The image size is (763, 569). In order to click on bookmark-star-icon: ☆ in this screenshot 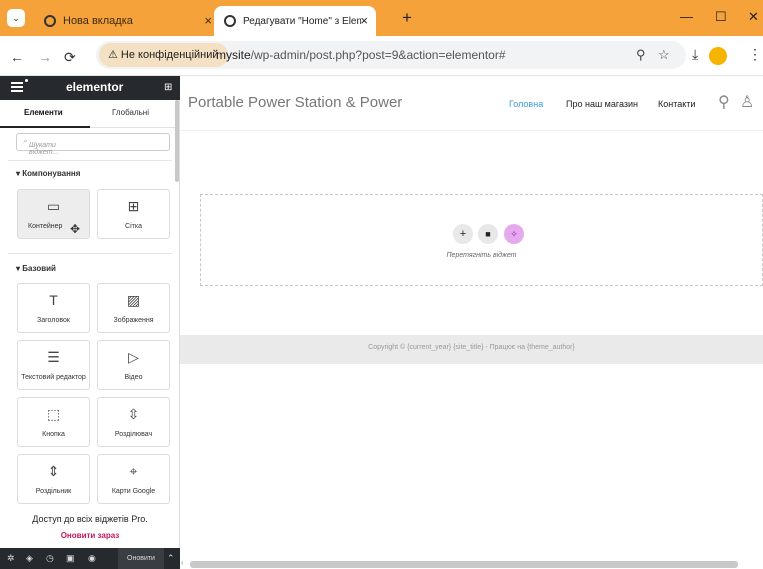, I will do `click(664, 55)`.